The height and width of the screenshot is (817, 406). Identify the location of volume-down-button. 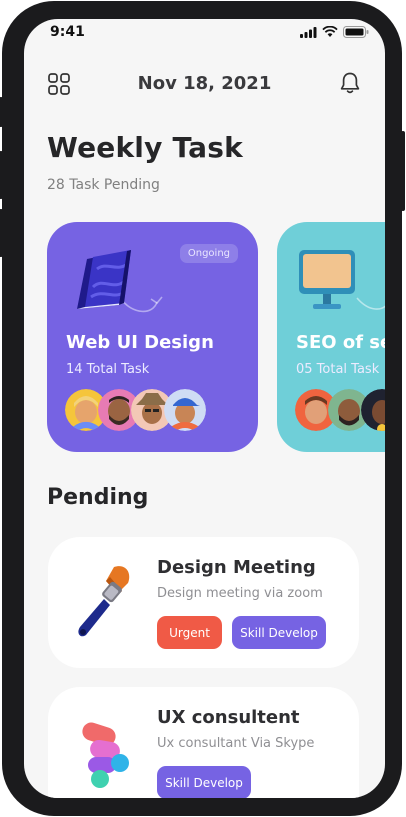
(1, 233).